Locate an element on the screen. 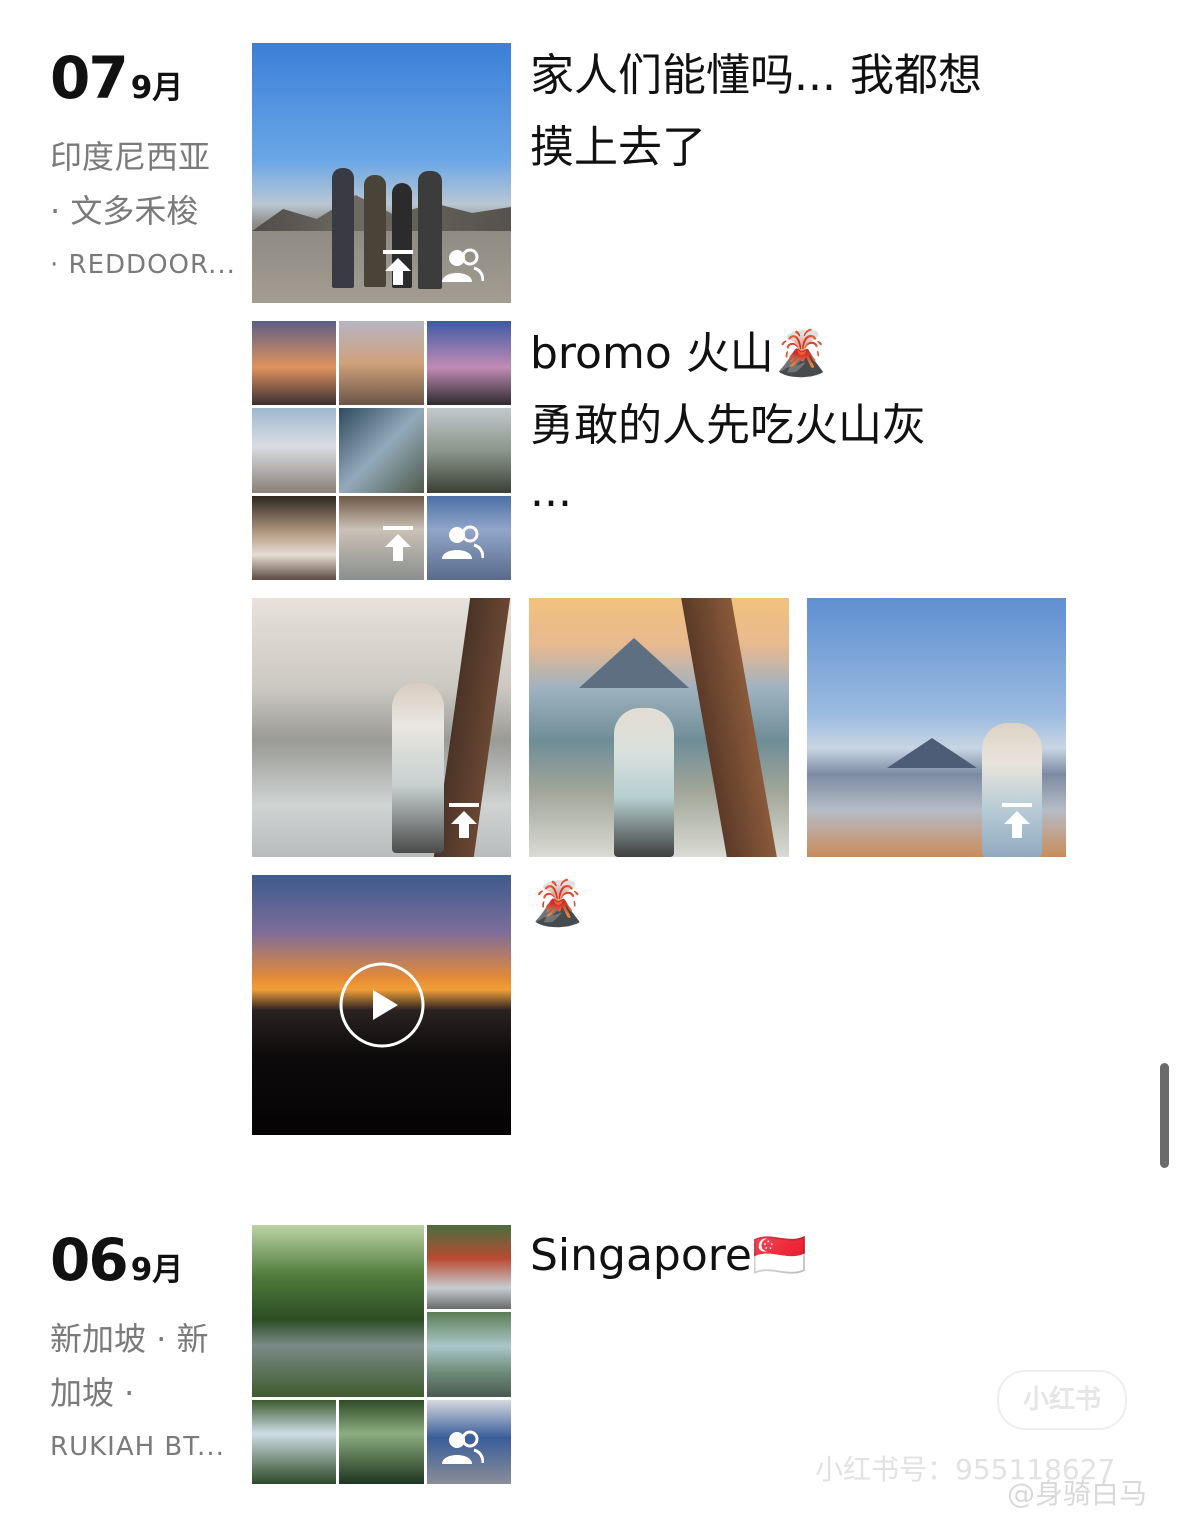 The image size is (1179, 1520). location-line: · 文多禾梭 is located at coordinates (124, 211).